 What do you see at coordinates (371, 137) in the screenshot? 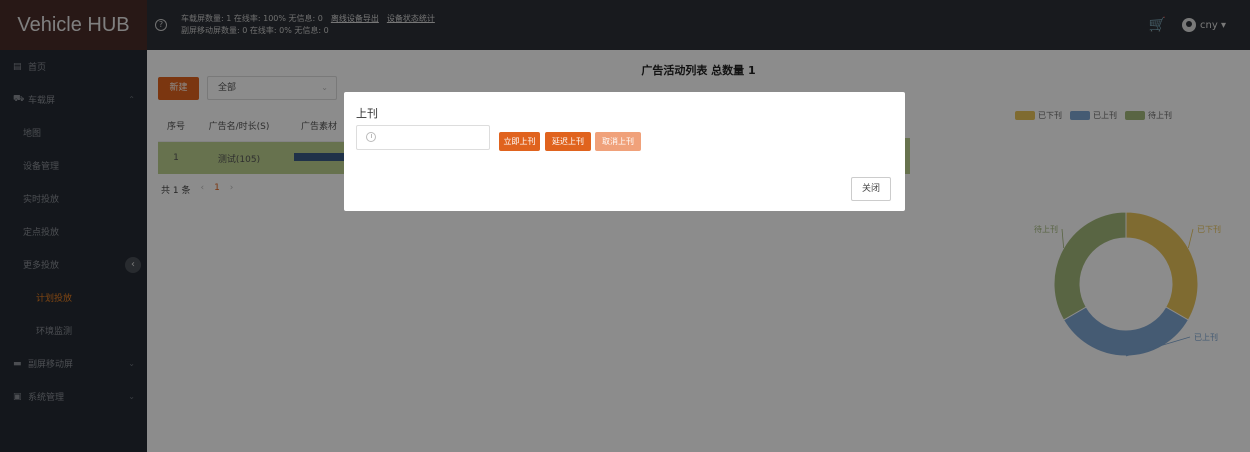
I see `clock-icon` at bounding box center [371, 137].